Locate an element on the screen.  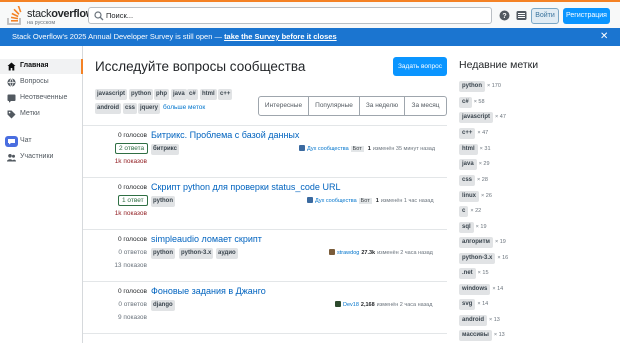
user-name-link: Dev18 is located at coordinates (351, 305).